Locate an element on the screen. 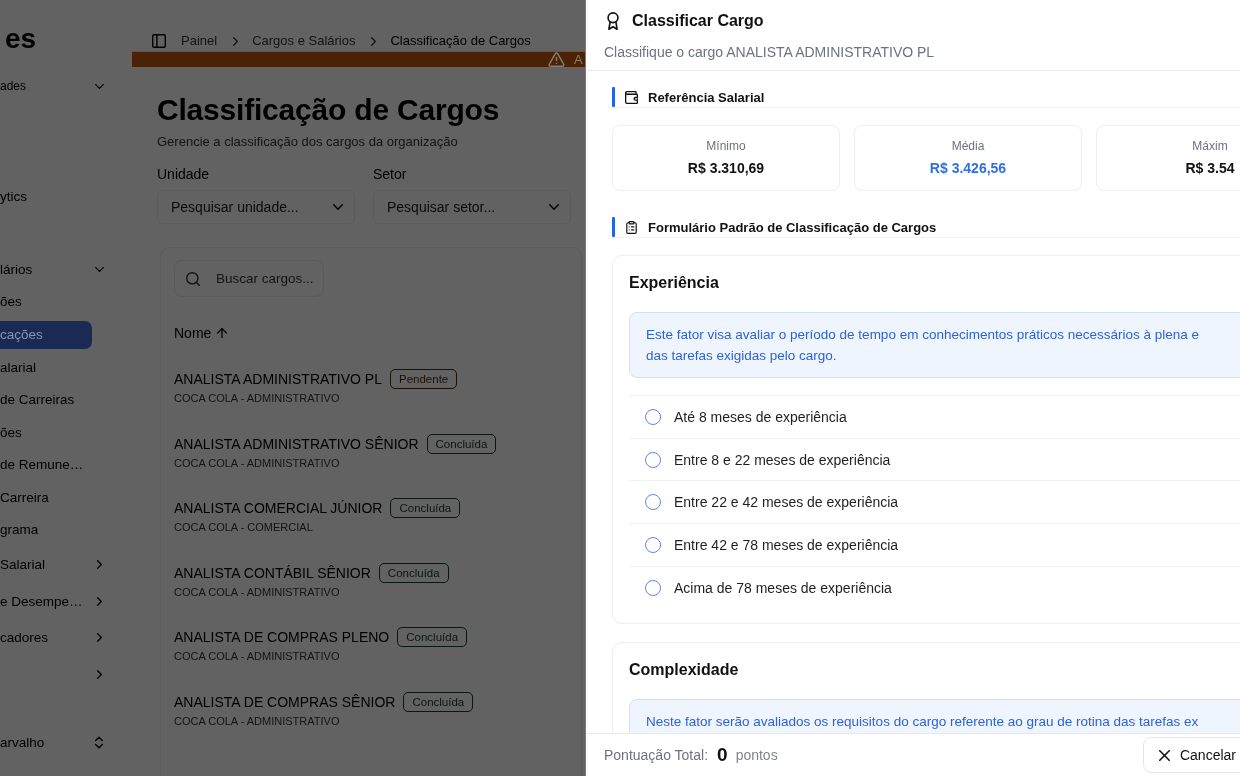 The width and height of the screenshot is (1240, 776). job-title: ANALISTA ADMINISTRATIVO PL is located at coordinates (278, 379).